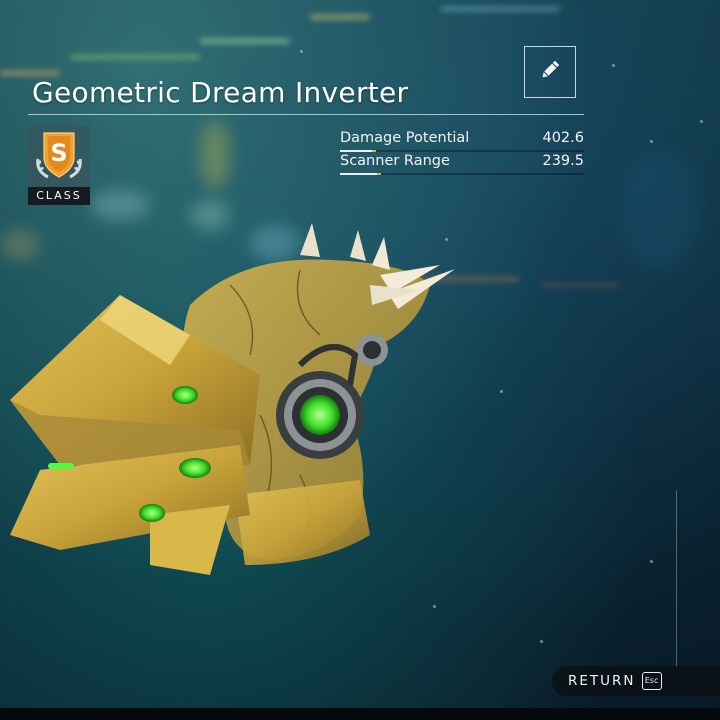 The height and width of the screenshot is (720, 720). I want to click on class-label: CLASS, so click(59, 196).